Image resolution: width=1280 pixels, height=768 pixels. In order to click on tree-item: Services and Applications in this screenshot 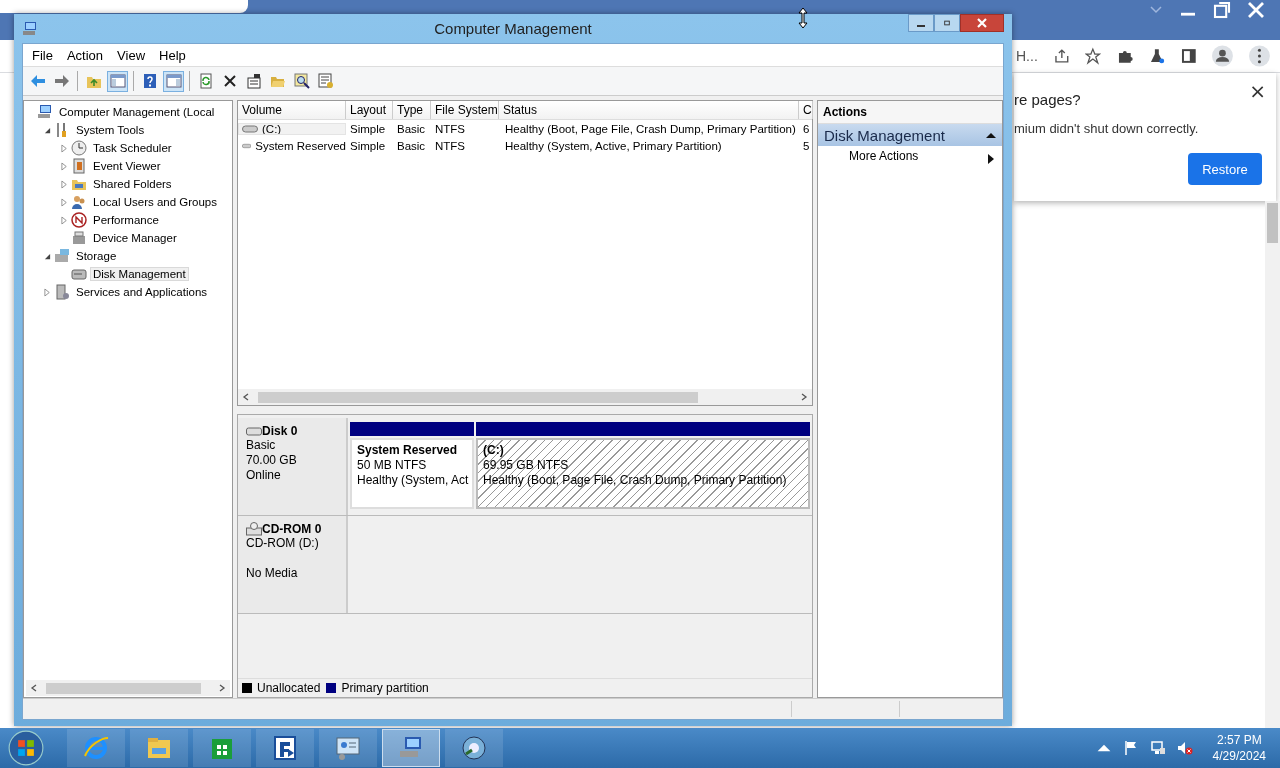, I will do `click(142, 292)`.